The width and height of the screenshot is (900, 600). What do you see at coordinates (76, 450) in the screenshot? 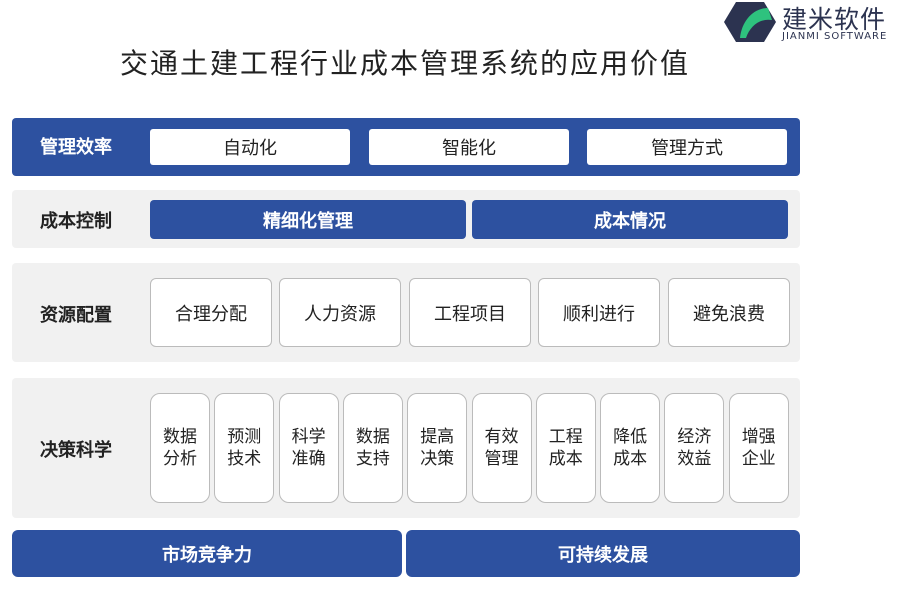
I see `row-label: 决策科学` at bounding box center [76, 450].